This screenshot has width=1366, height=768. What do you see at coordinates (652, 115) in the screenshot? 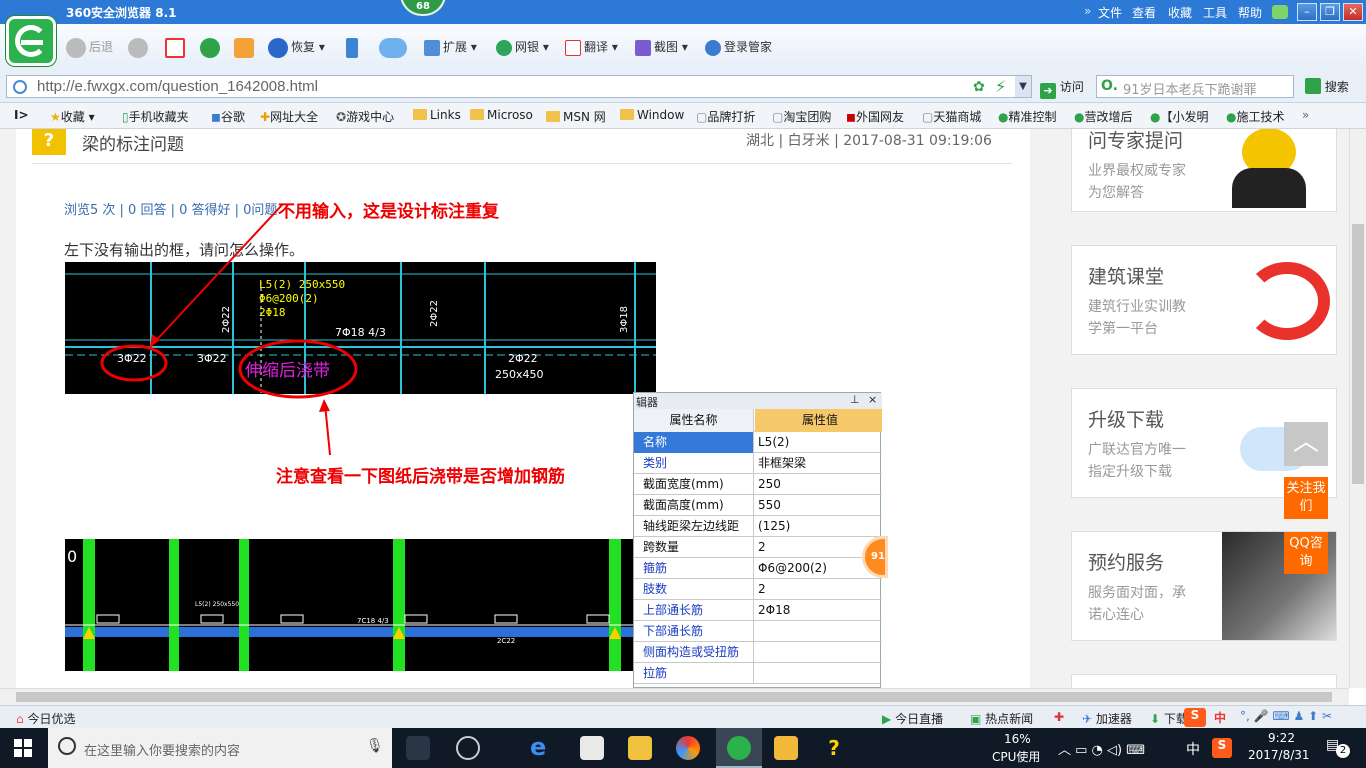
I see `bookmark-windows: Window` at bounding box center [652, 115].